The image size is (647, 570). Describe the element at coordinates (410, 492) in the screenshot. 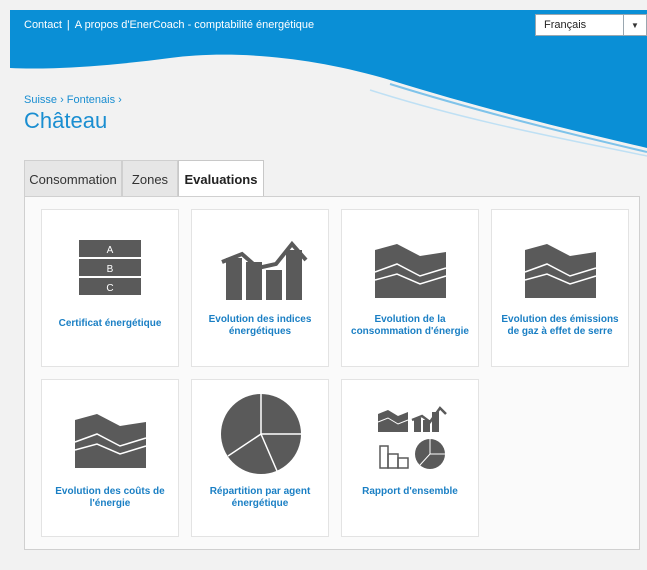

I see `card-label: Rapport d'ensemble` at that location.